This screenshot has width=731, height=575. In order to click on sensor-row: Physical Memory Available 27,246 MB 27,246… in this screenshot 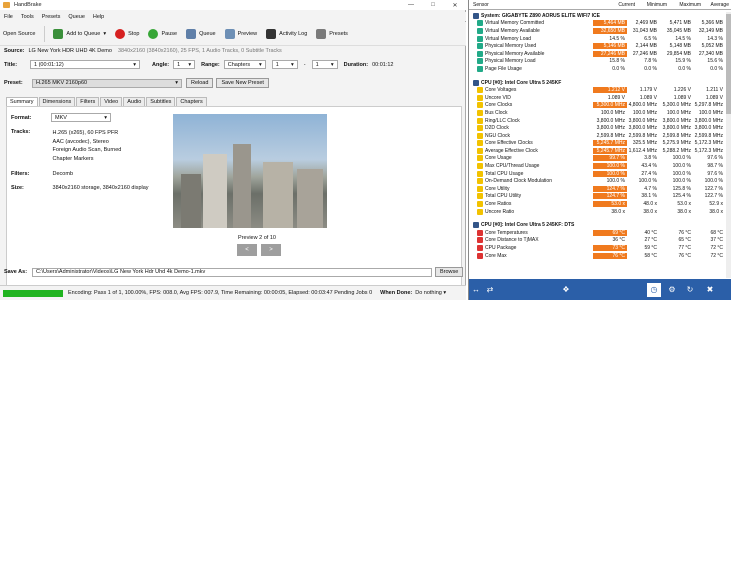, I will do `click(598, 54)`.